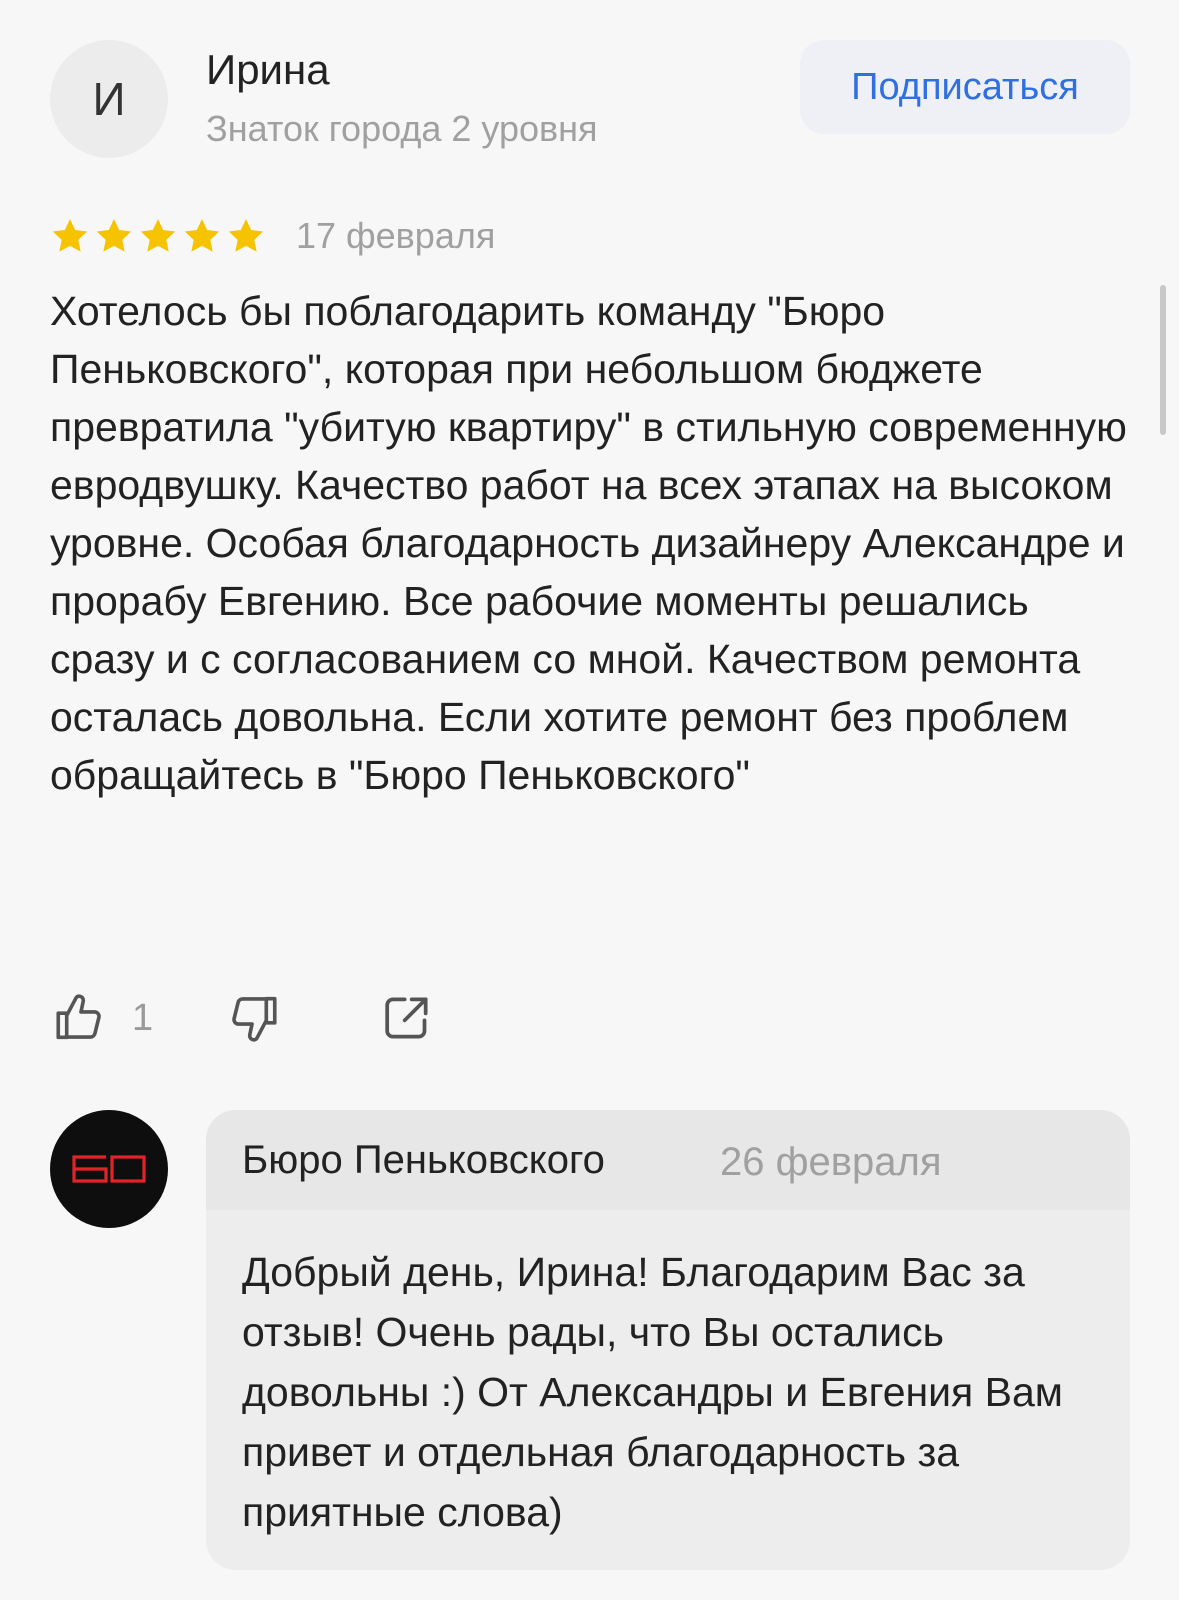 The width and height of the screenshot is (1179, 1600). I want to click on scrollbar, so click(1163, 360).